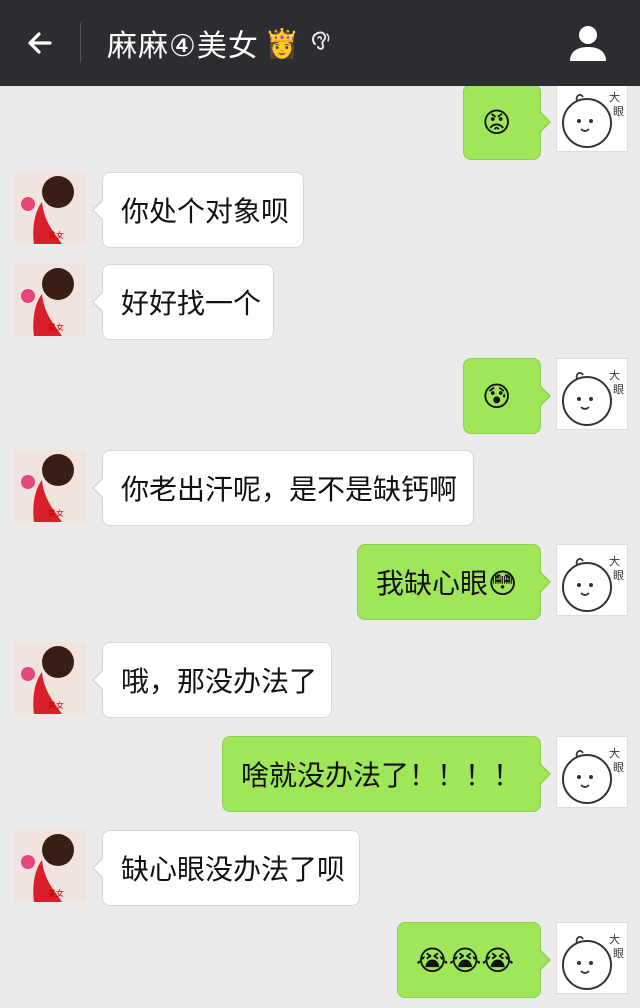 The height and width of the screenshot is (1008, 640). What do you see at coordinates (381, 775) in the screenshot?
I see `message-text: 啥就没办法了！！！！` at bounding box center [381, 775].